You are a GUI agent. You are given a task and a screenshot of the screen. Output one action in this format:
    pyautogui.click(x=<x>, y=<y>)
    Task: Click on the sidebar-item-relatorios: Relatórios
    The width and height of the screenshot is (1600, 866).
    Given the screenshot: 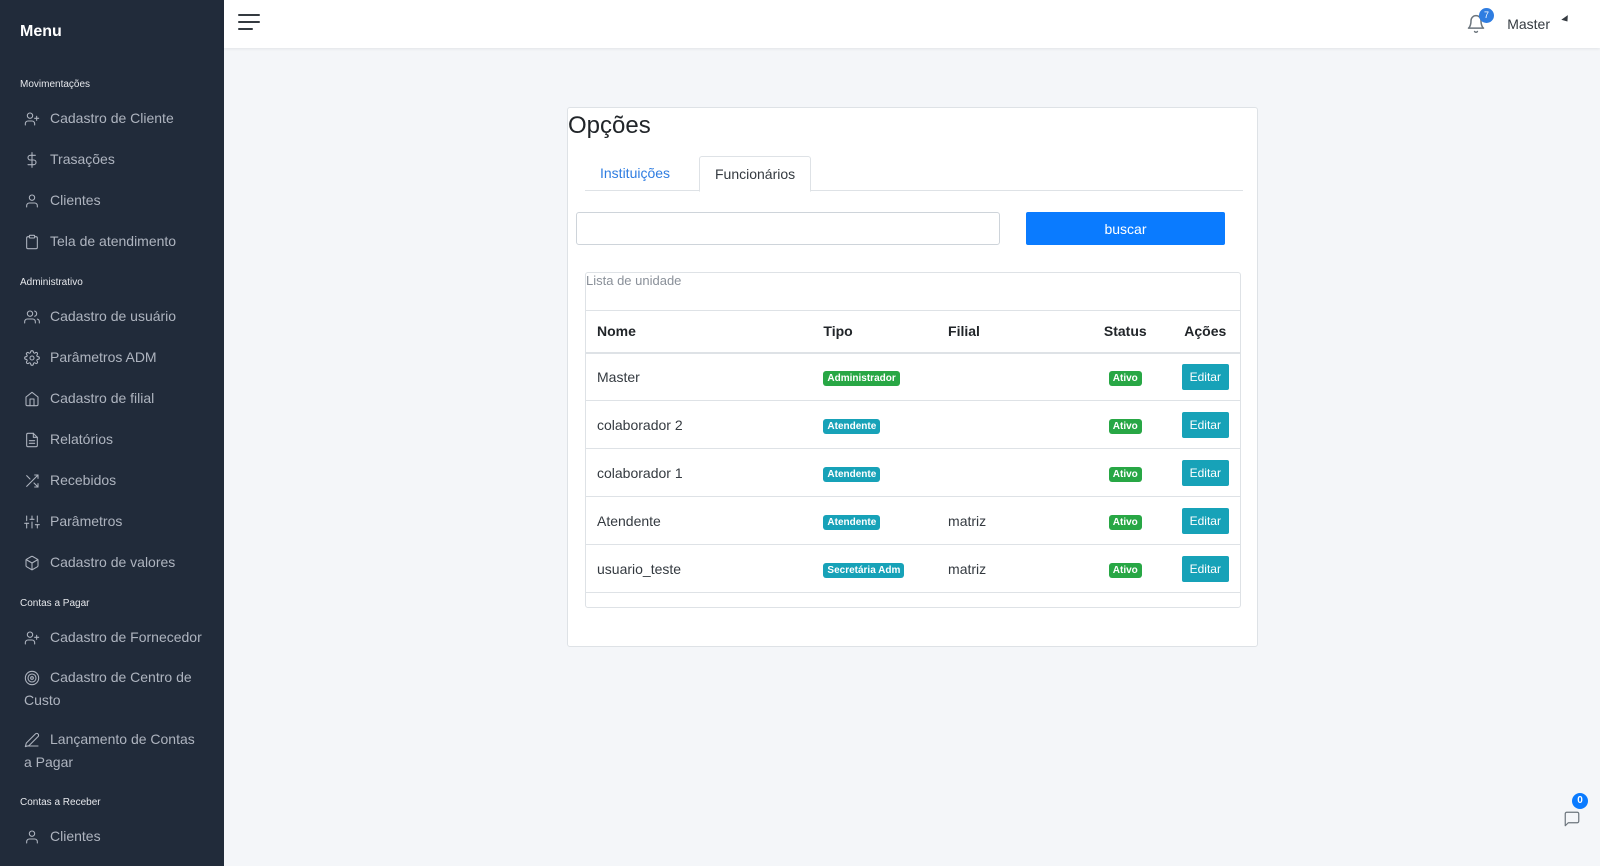 What is the action you would take?
    pyautogui.click(x=112, y=439)
    